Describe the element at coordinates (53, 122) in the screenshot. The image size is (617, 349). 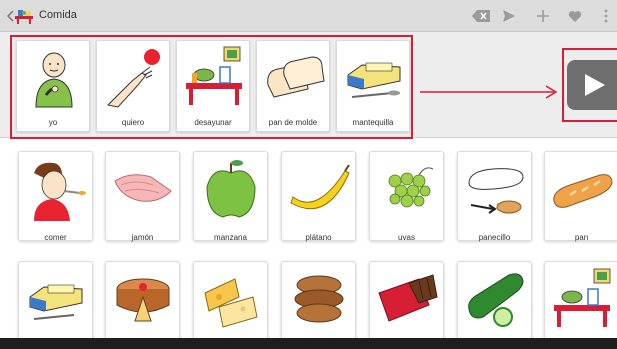
I see `sentence-item-label: yo` at that location.